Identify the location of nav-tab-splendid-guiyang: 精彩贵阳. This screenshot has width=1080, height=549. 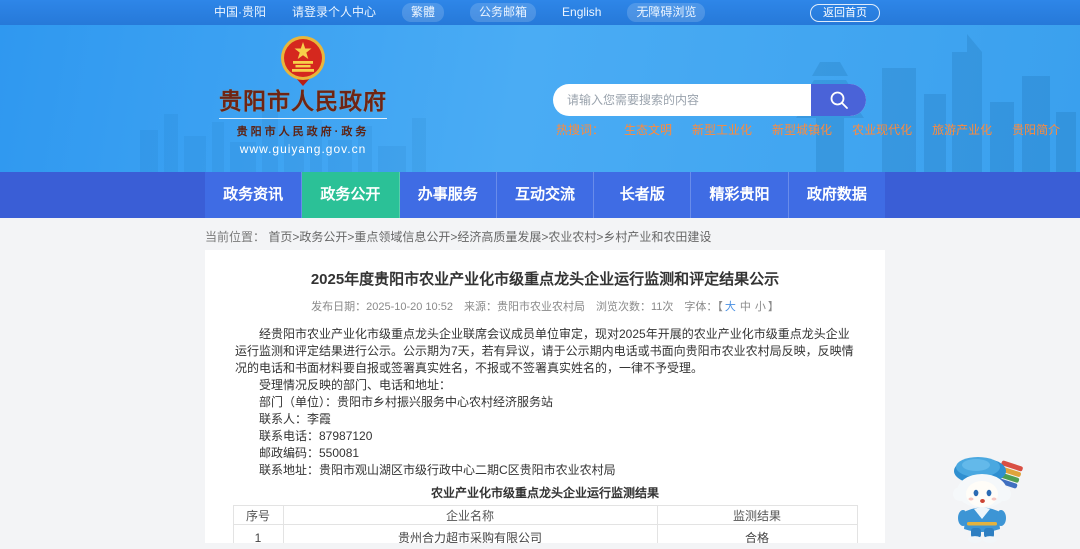
(740, 195).